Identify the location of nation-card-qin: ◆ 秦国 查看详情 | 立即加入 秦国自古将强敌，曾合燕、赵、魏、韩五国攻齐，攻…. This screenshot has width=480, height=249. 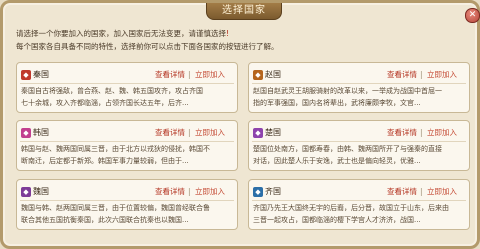
(127, 87).